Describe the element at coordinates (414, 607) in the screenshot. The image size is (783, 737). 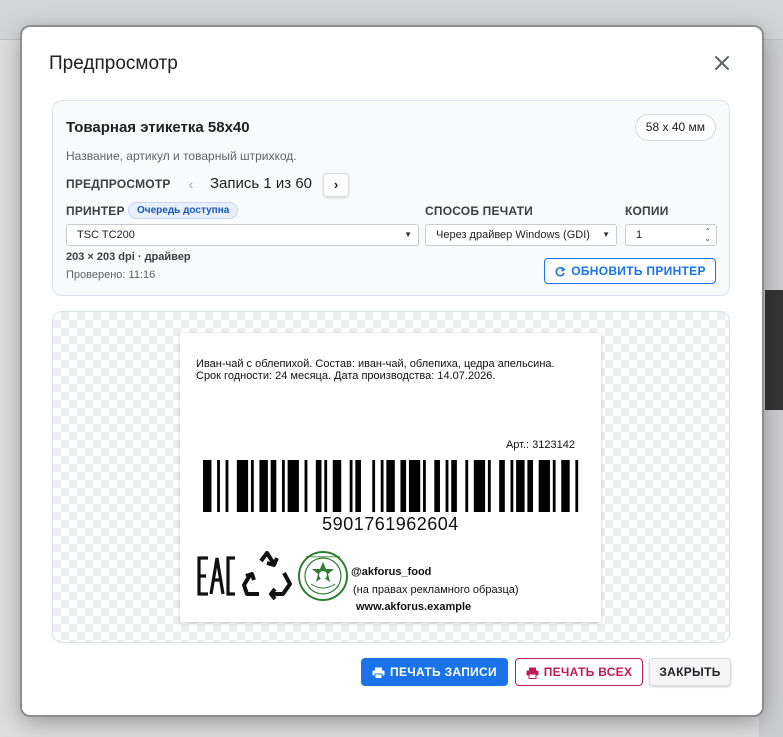
I see `brand-website: www.akforus.example` at that location.